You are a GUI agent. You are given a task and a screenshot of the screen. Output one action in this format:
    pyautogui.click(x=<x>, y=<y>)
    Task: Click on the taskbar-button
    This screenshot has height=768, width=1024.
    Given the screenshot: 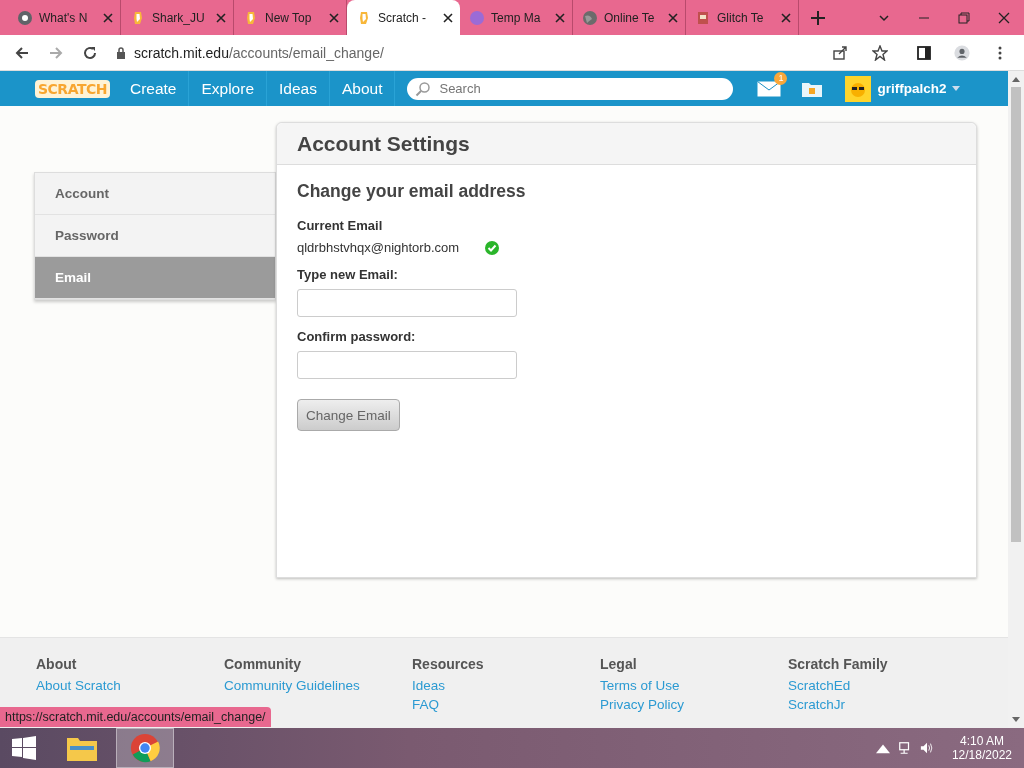 What is the action you would take?
    pyautogui.click(x=145, y=748)
    